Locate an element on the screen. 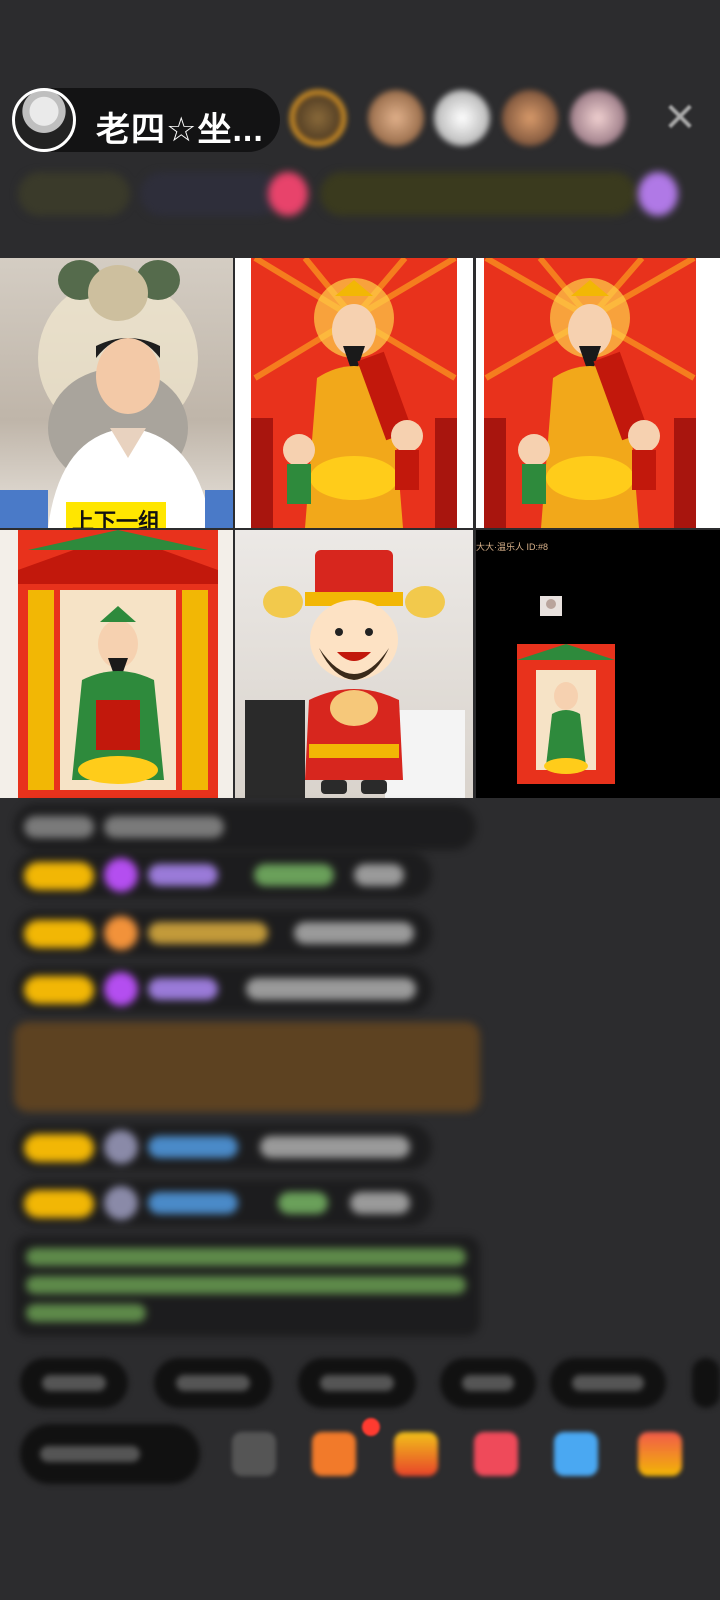 Image resolution: width=720 pixels, height=1600 pixels. cartoon-god-of-wealth is located at coordinates (355, 674).